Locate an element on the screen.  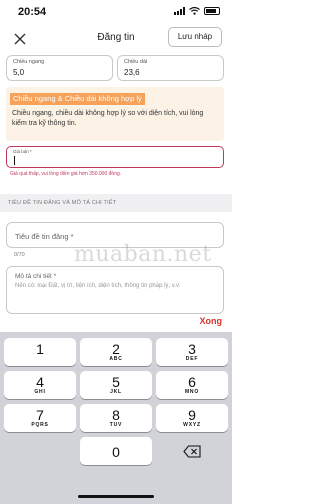
save-draft-button: Lưu nháp is located at coordinates (195, 37).